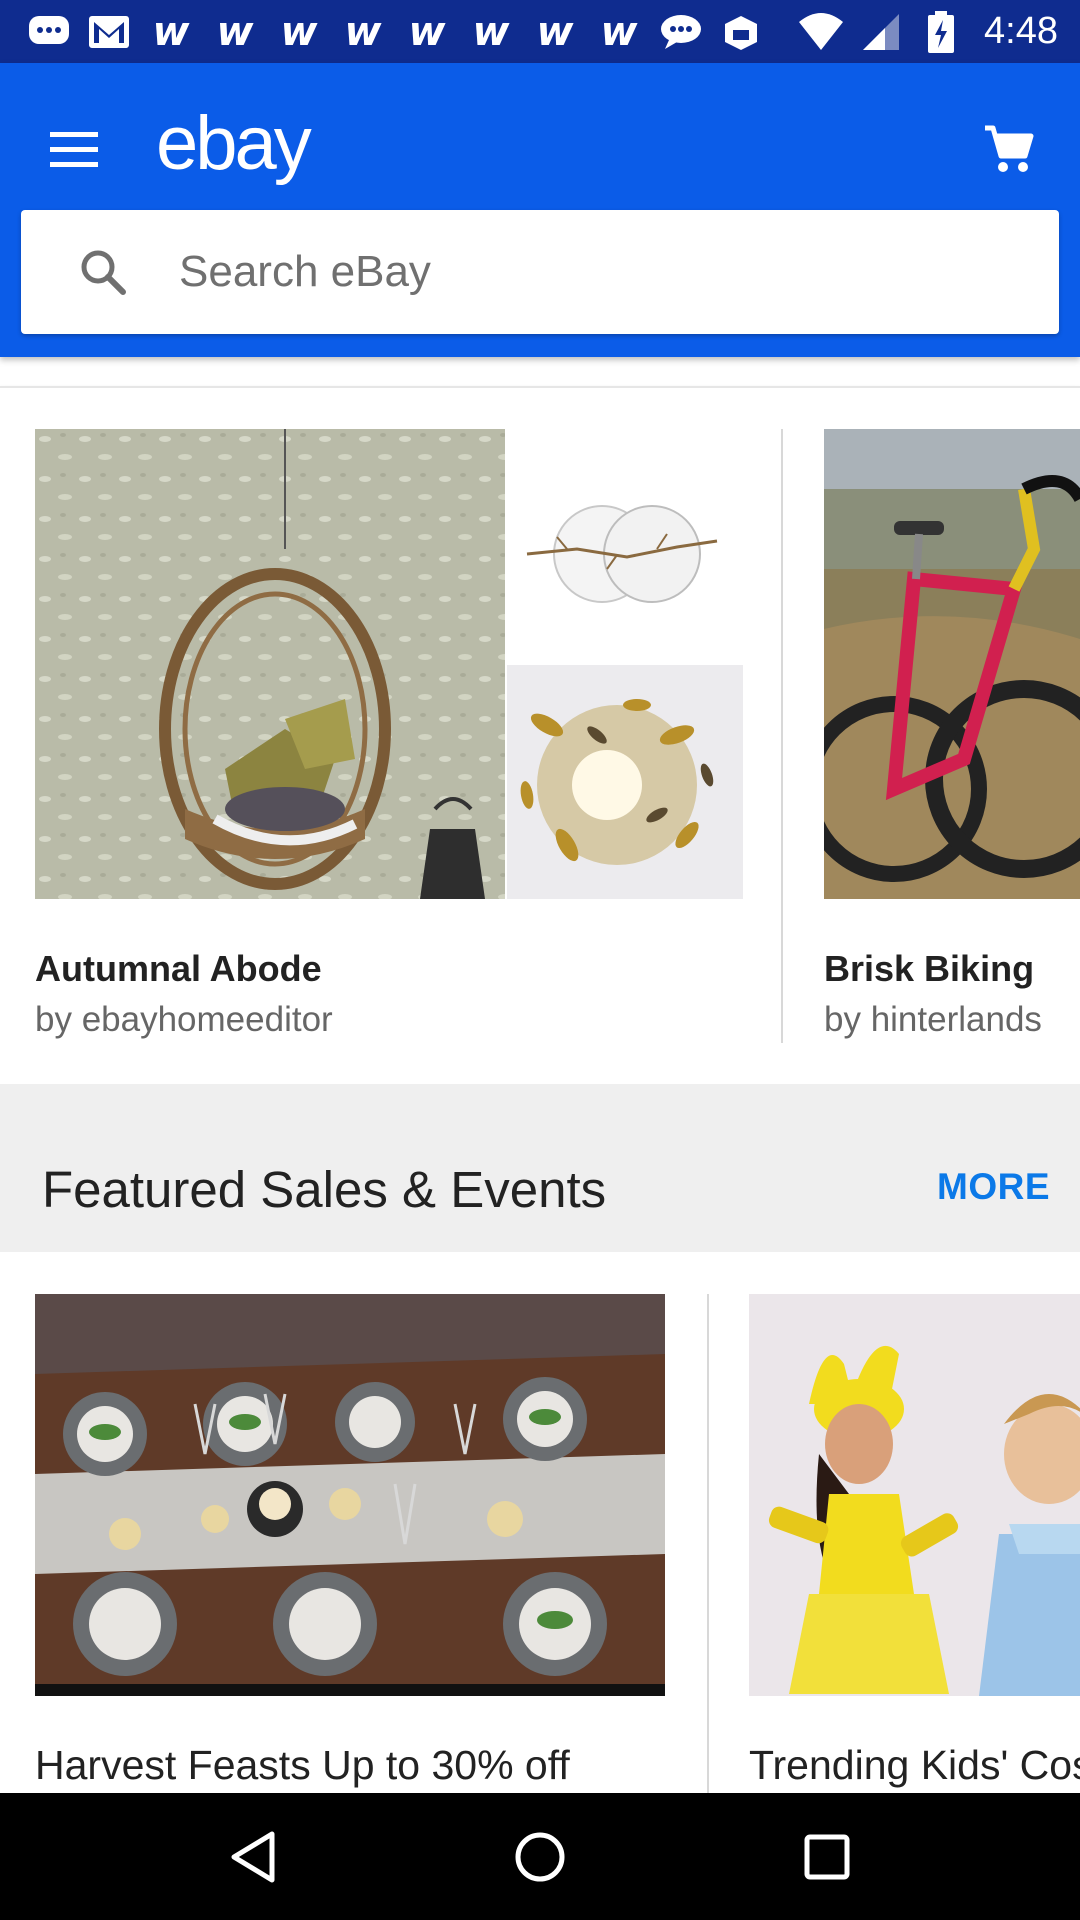  What do you see at coordinates (270, 664) in the screenshot?
I see `hanging-chair-image` at bounding box center [270, 664].